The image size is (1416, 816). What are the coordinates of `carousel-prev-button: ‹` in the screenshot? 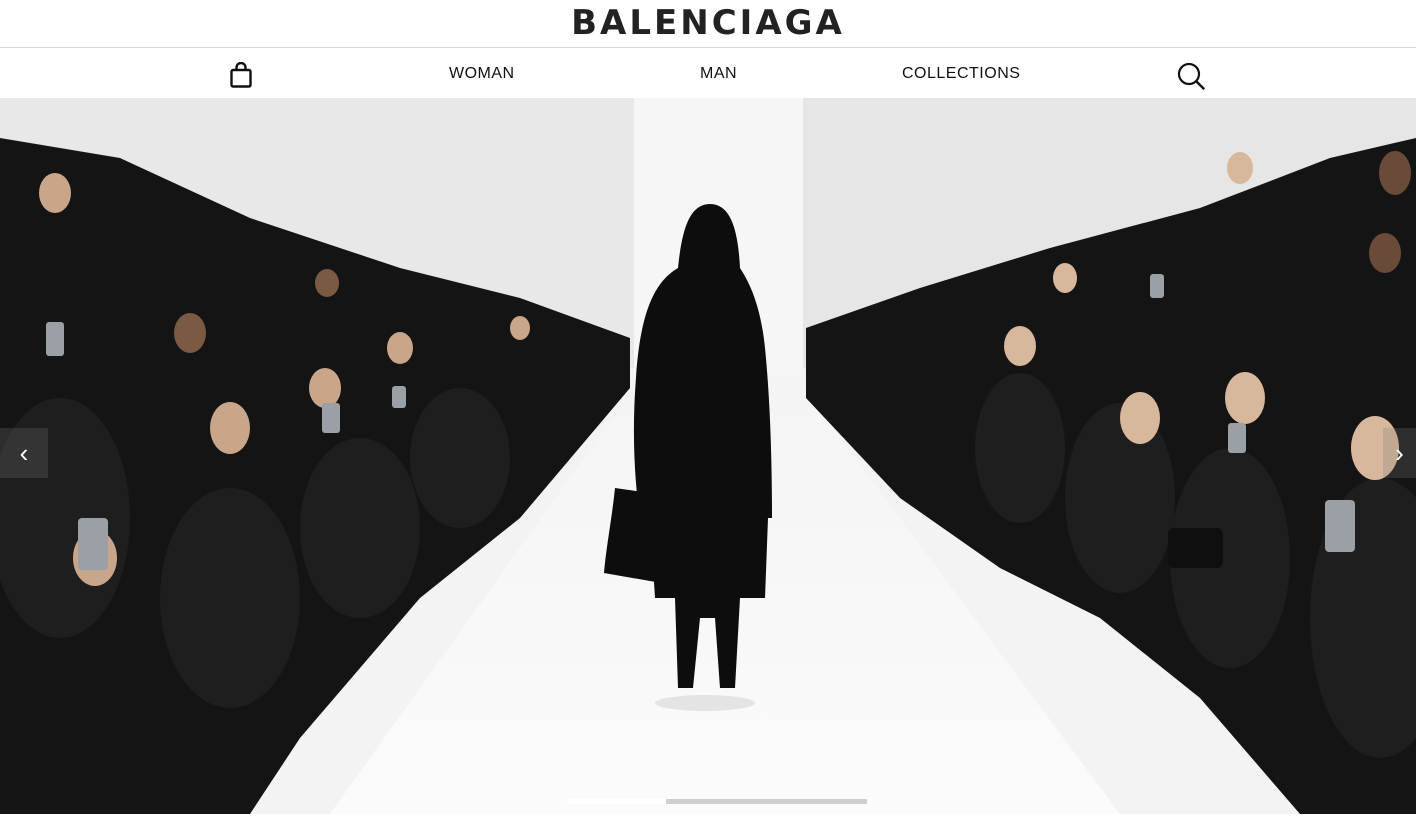 It's located at (24, 453).